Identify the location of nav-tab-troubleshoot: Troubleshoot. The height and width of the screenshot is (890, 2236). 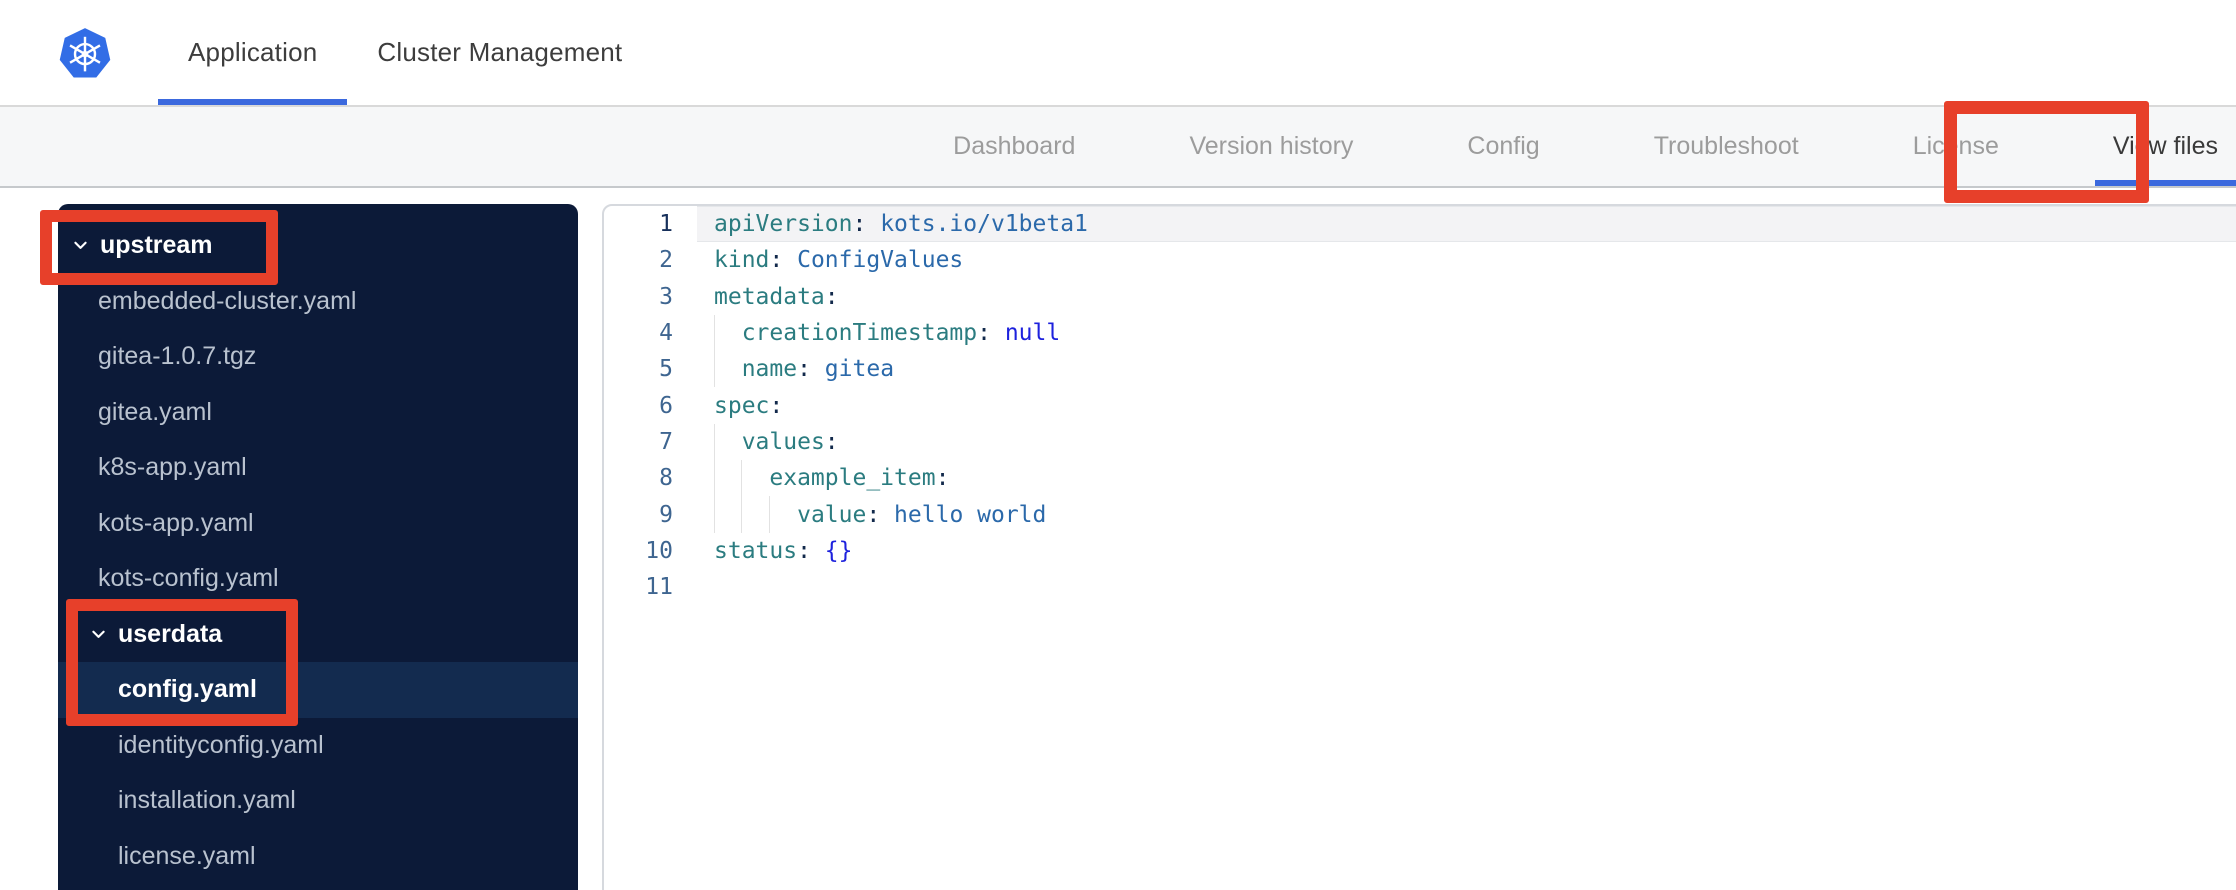
(1726, 146).